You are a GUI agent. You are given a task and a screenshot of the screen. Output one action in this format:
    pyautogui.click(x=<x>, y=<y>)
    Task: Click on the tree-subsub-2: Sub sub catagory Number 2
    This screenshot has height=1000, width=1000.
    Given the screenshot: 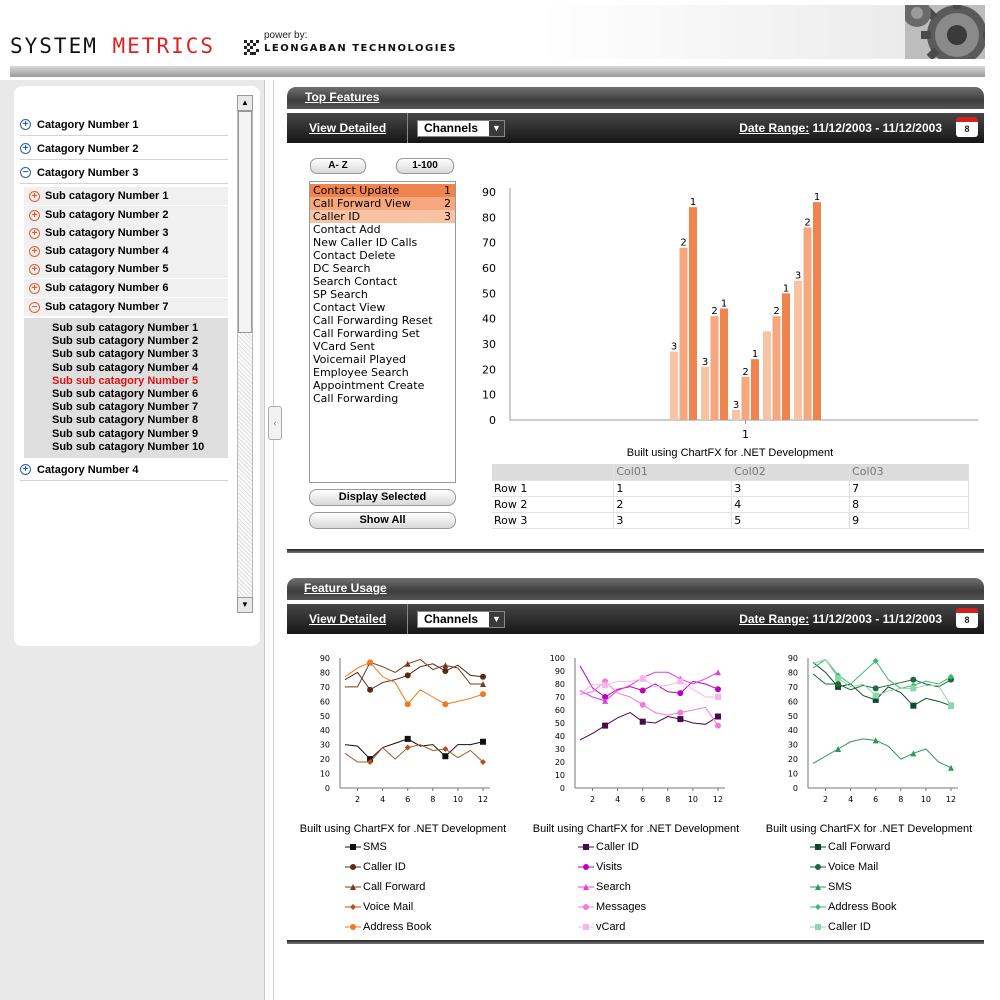 What is the action you would take?
    pyautogui.click(x=125, y=341)
    